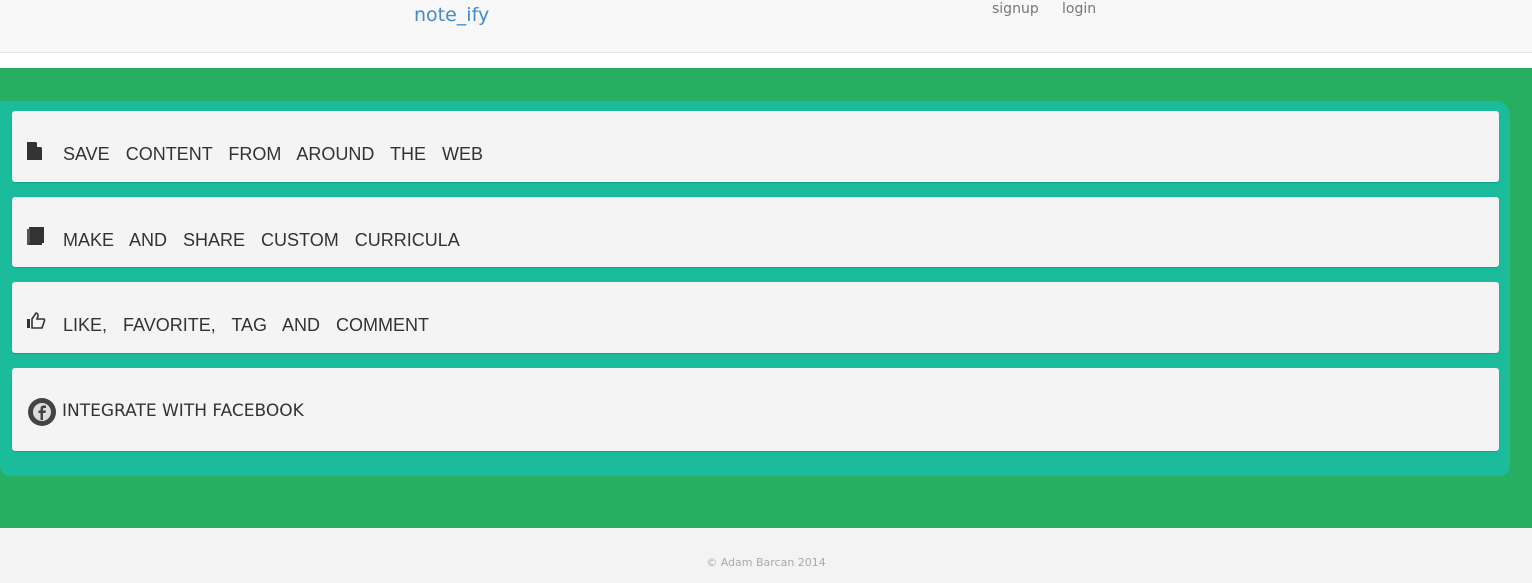  Describe the element at coordinates (261, 240) in the screenshot. I see `feature-label: MAKE AND SHARE CUSTOM CURRICULA` at that location.